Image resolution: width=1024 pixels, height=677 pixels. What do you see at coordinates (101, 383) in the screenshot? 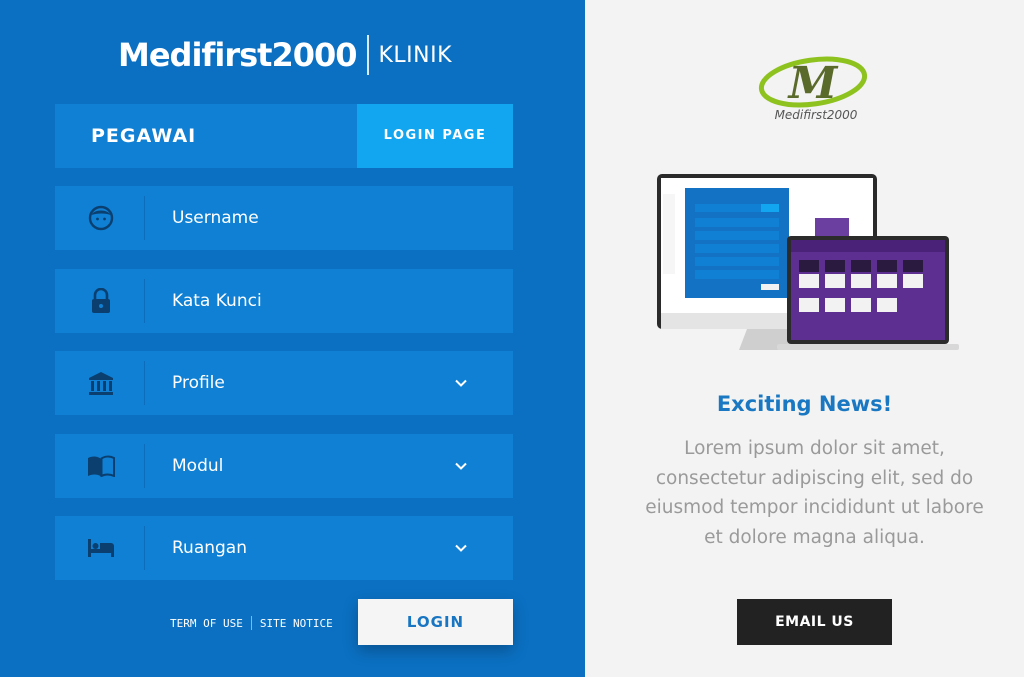
I see `bank-icon` at bounding box center [101, 383].